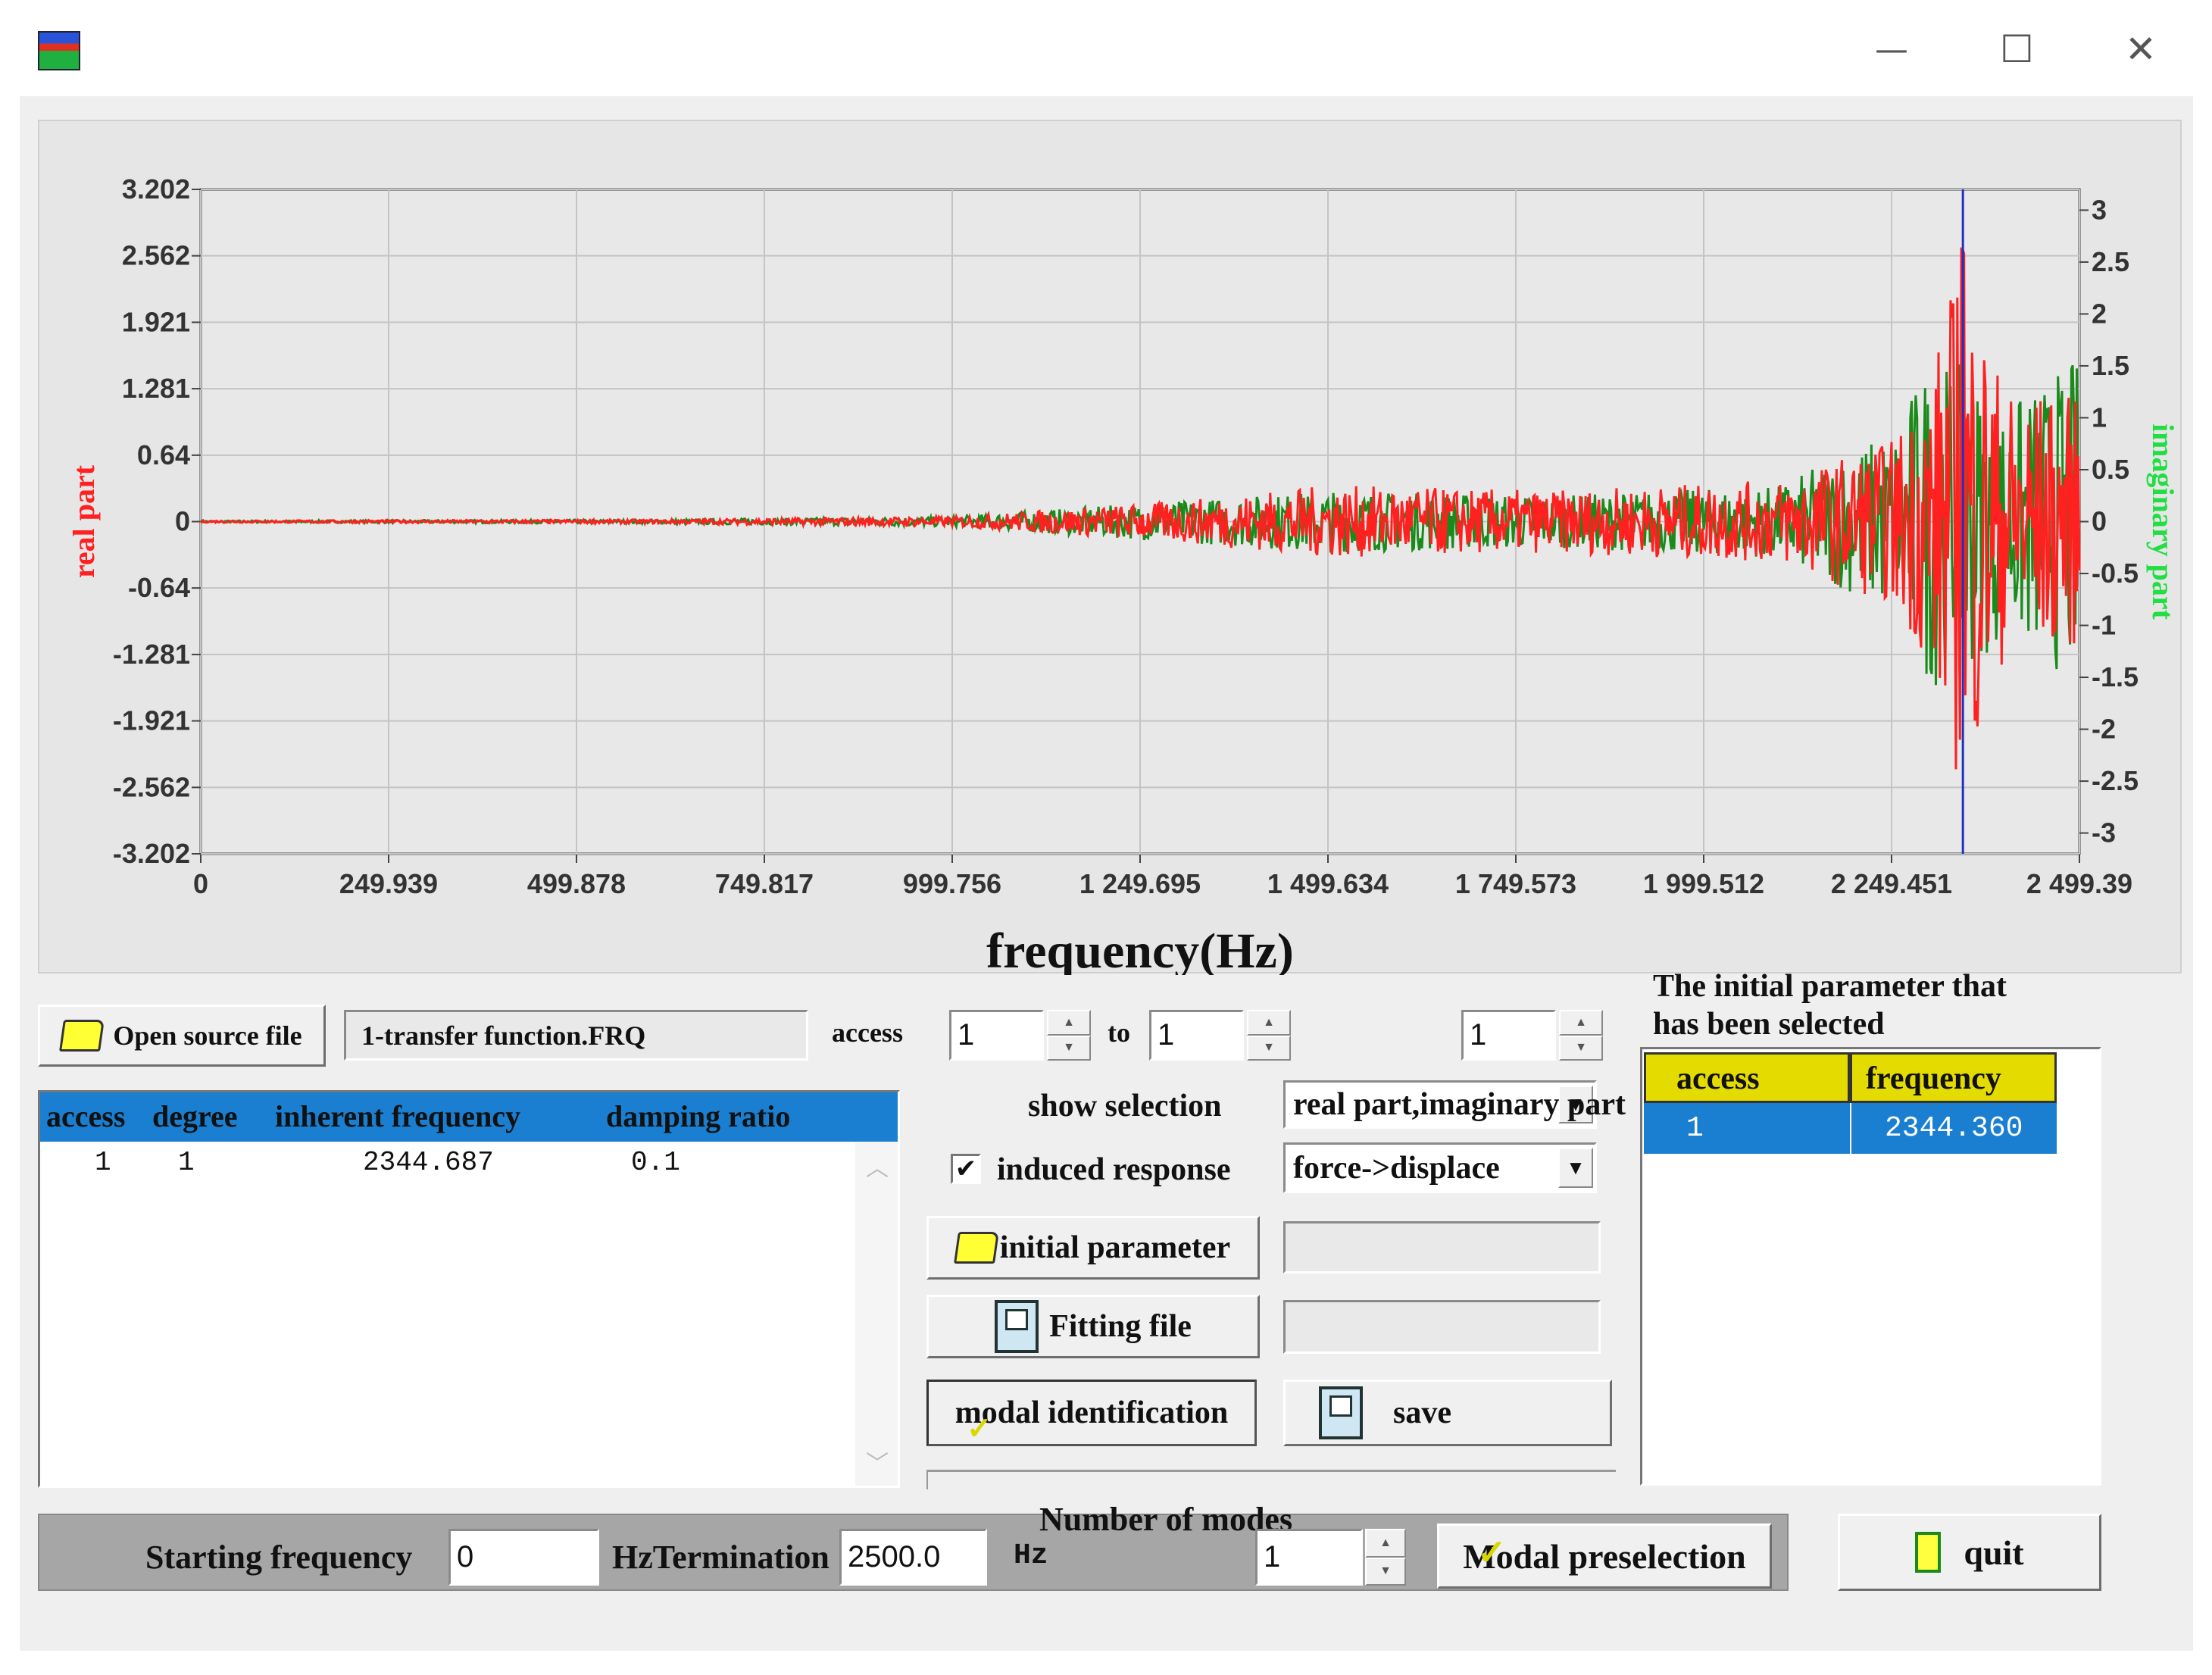  I want to click on quit-label: quit, so click(1994, 1553).